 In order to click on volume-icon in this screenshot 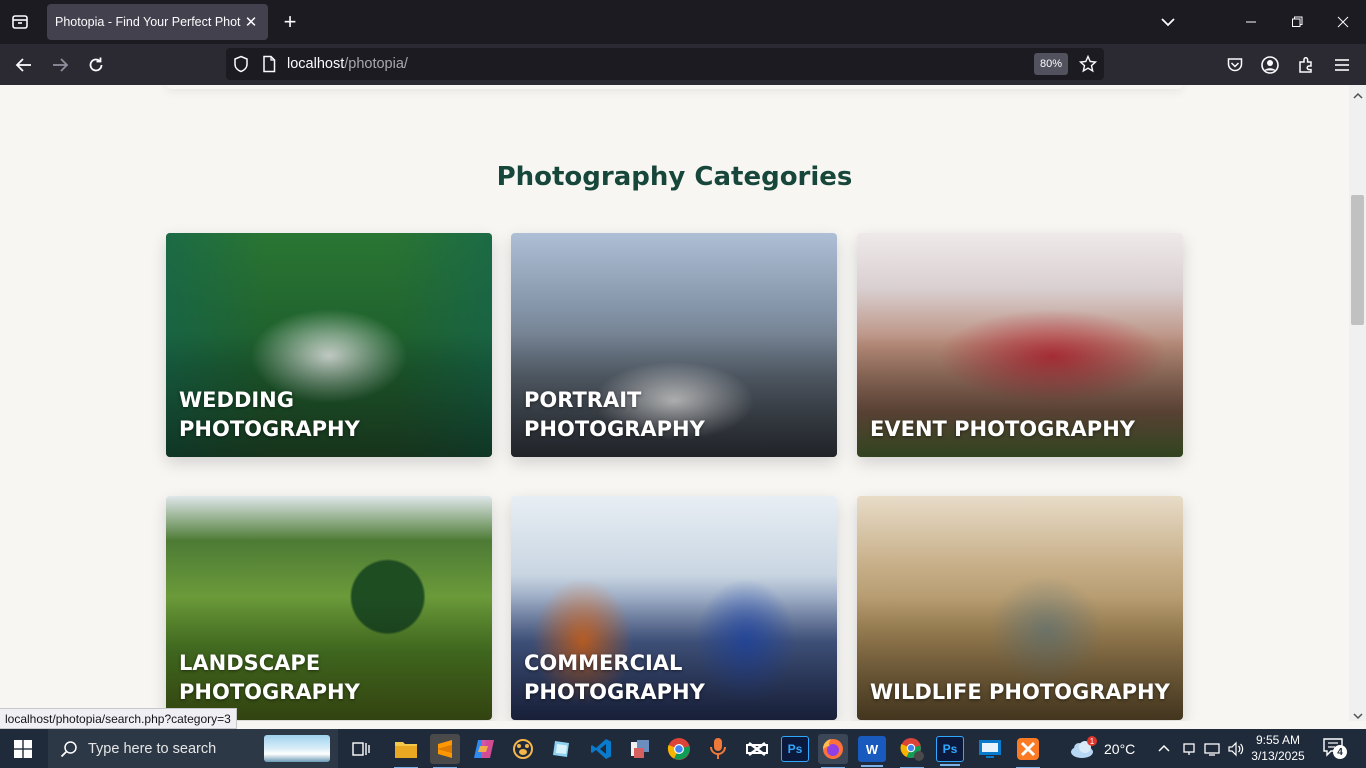, I will do `click(1236, 748)`.